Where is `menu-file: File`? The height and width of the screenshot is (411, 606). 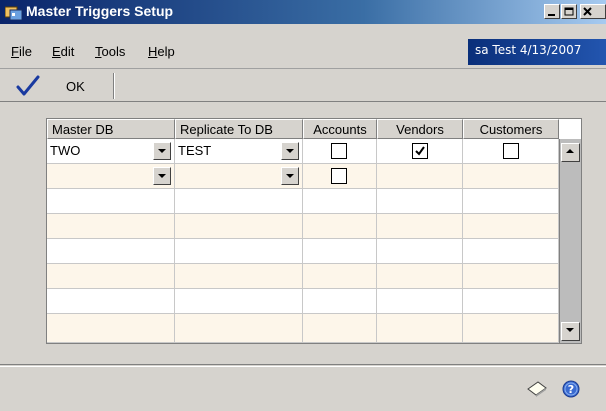
menu-file: File is located at coordinates (21, 51).